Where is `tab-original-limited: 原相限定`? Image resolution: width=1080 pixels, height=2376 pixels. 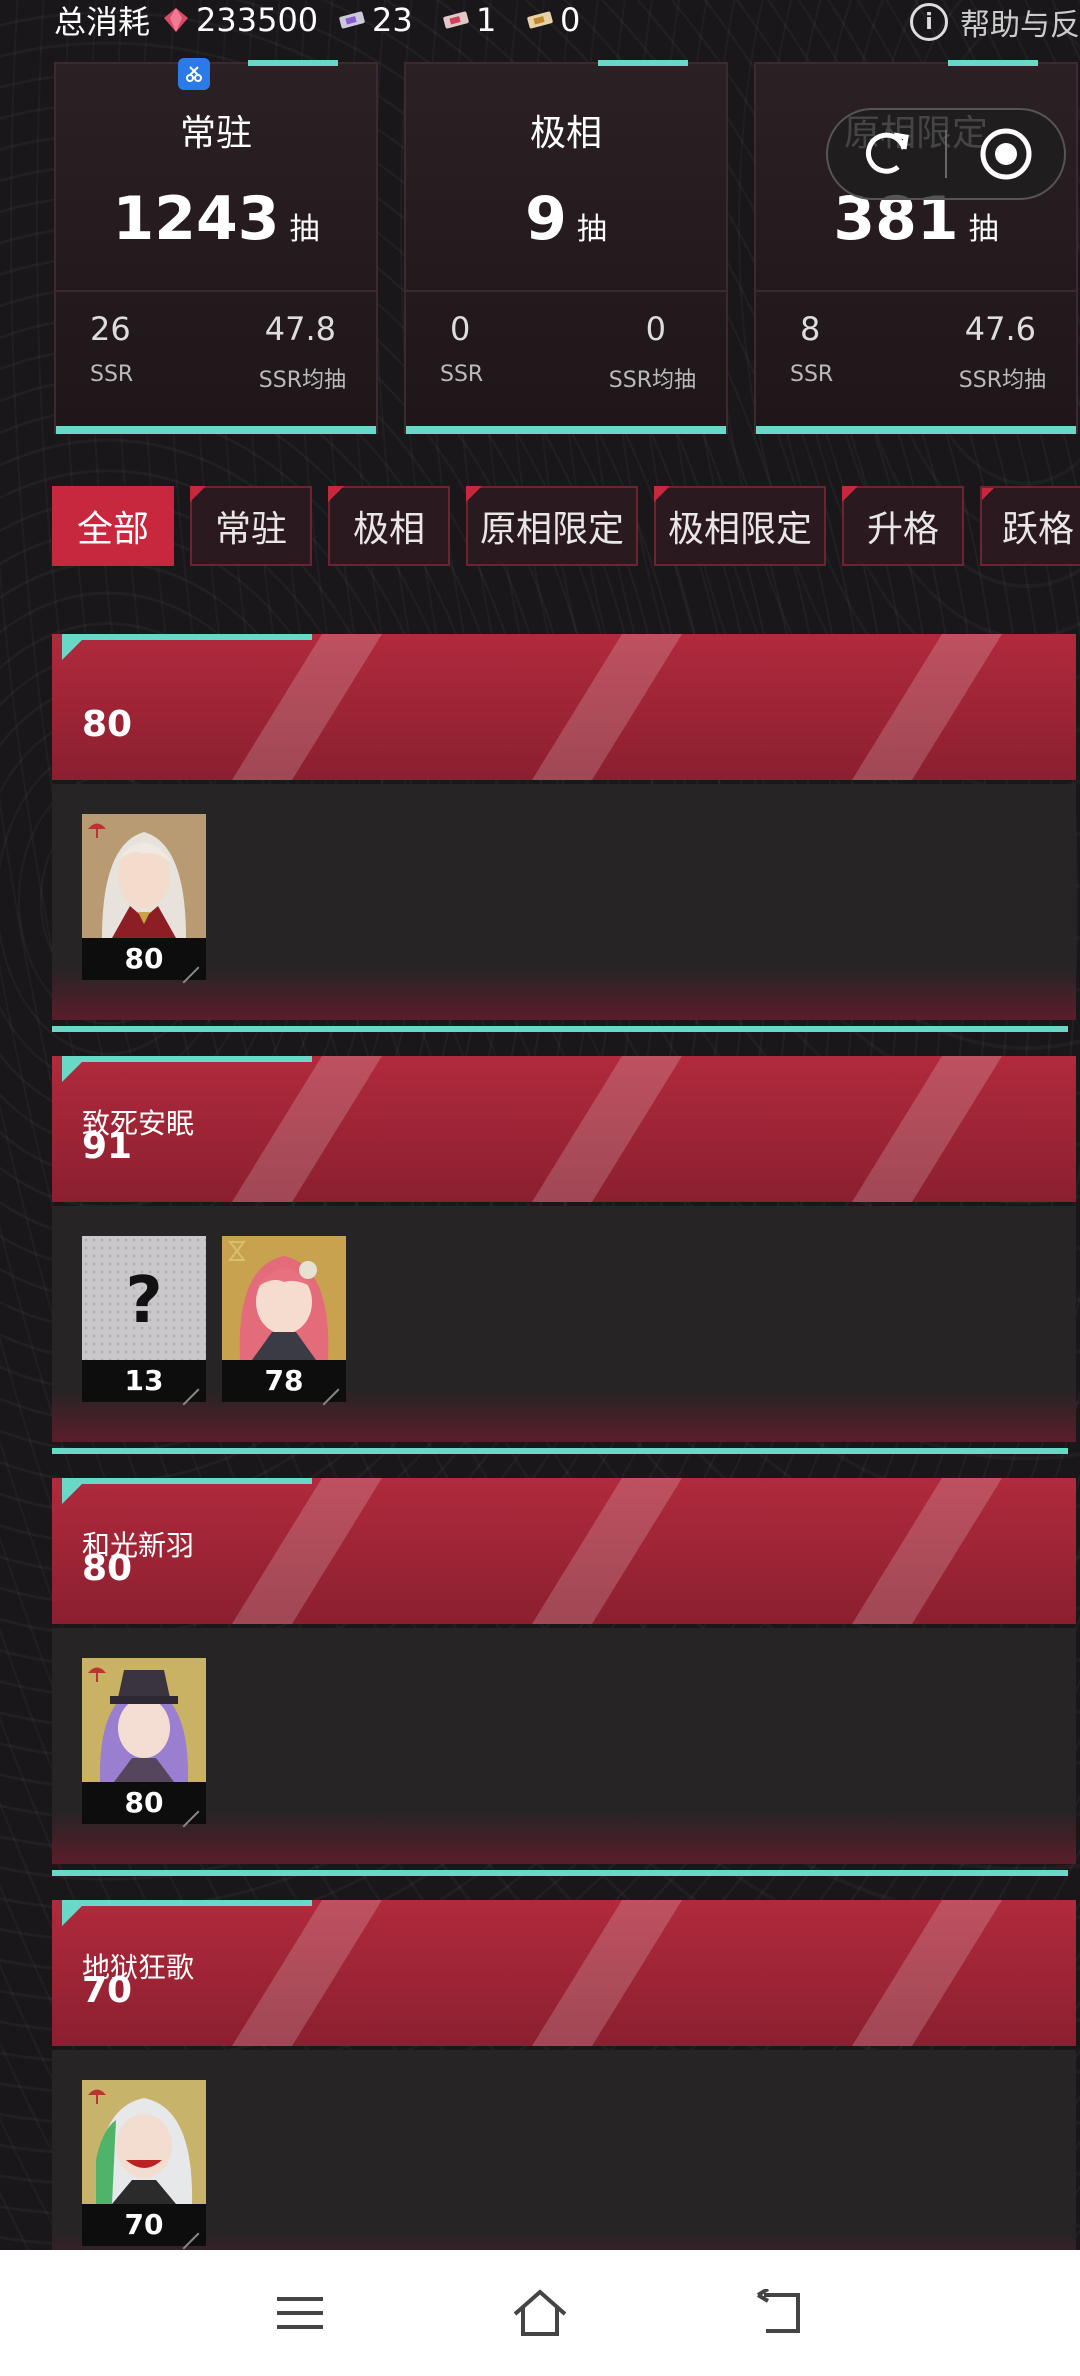
tab-original-limited: 原相限定 is located at coordinates (552, 526).